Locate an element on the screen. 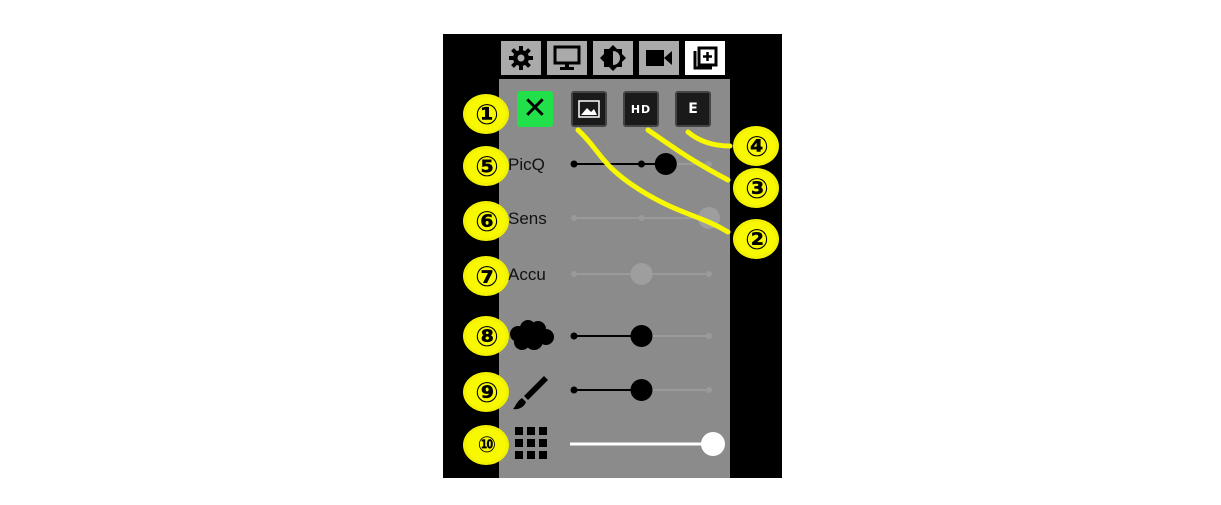 The height and width of the screenshot is (505, 1221). hd-label: HD is located at coordinates (641, 109).